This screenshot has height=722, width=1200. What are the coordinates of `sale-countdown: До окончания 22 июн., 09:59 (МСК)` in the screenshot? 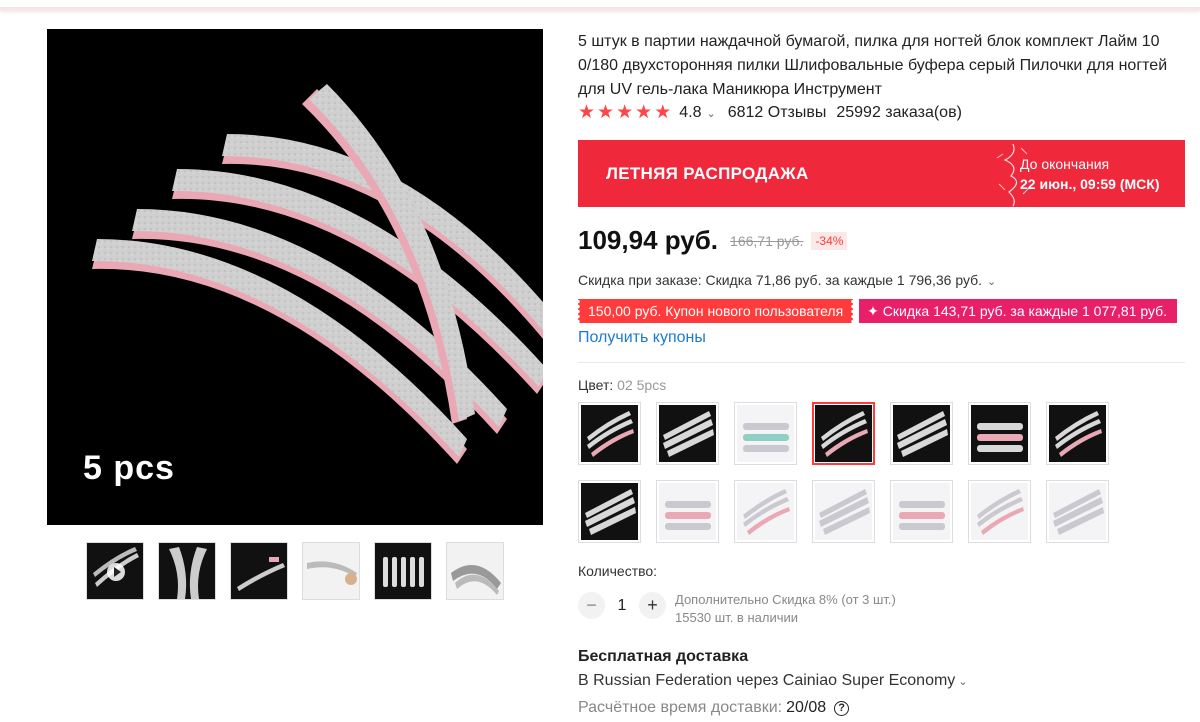 It's located at (1090, 174).